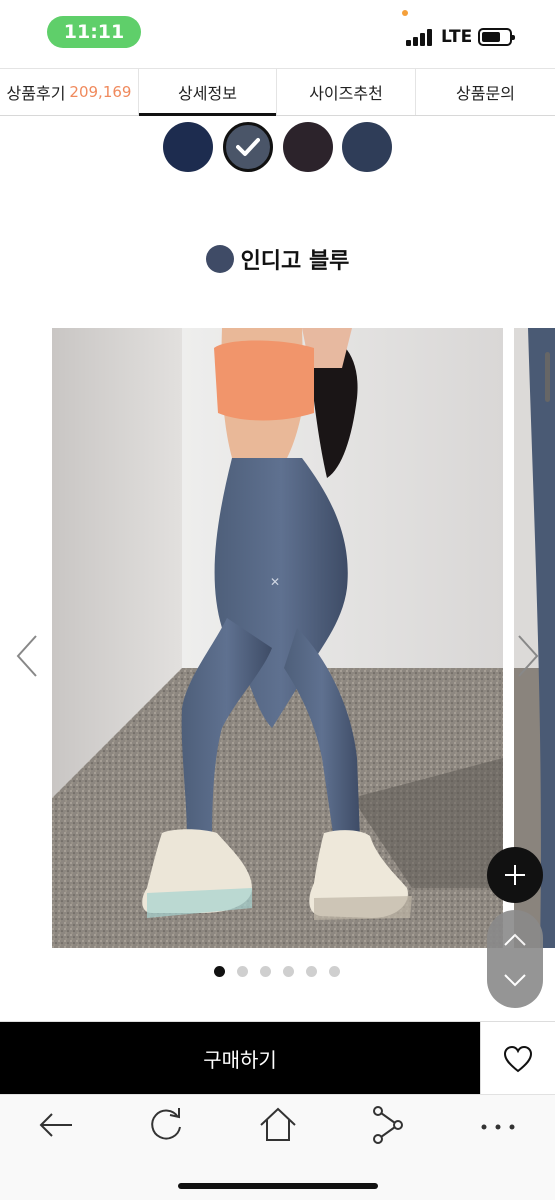  I want to click on tab-inquiry: 상품문의, so click(485, 92).